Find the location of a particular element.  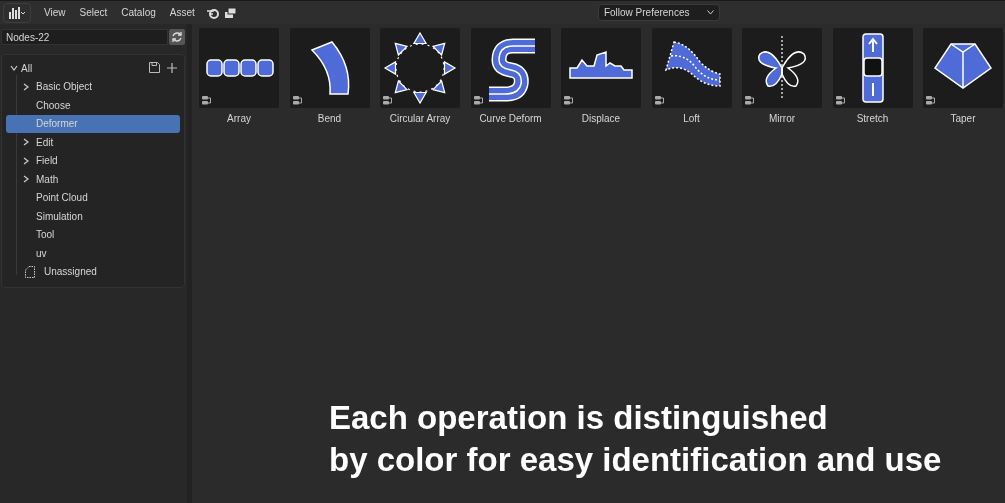

menu-item: Catalog is located at coordinates (138, 12).